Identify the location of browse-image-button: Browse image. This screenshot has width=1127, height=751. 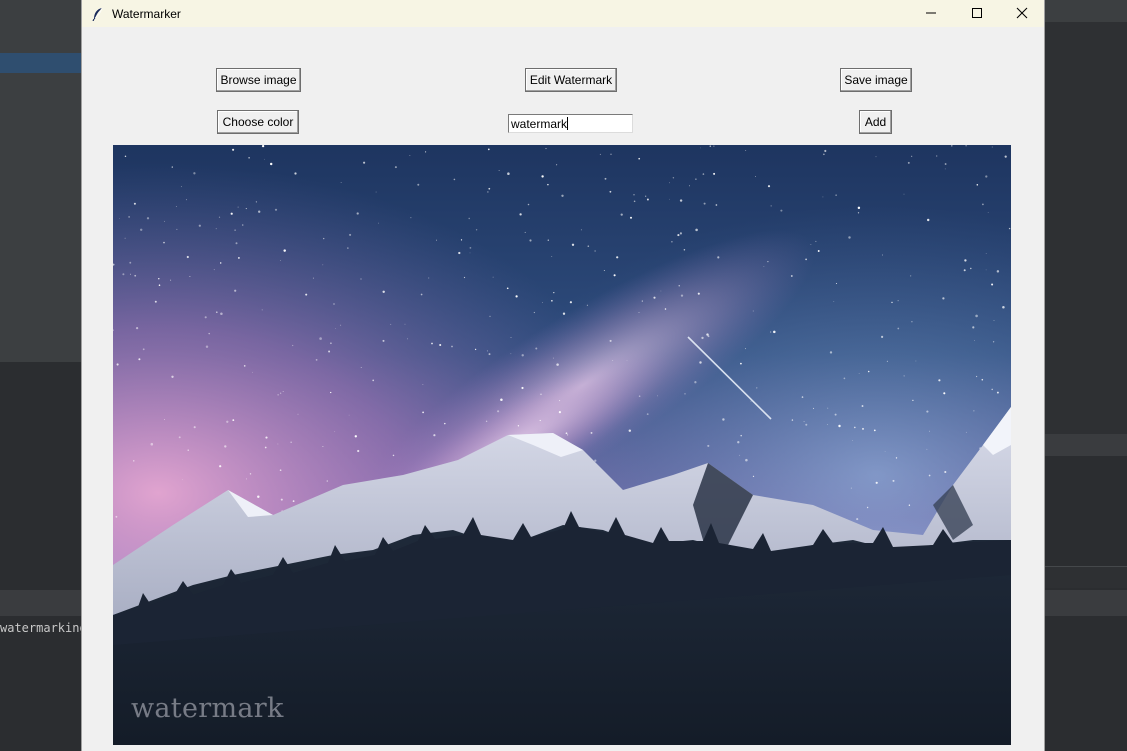
(258, 80).